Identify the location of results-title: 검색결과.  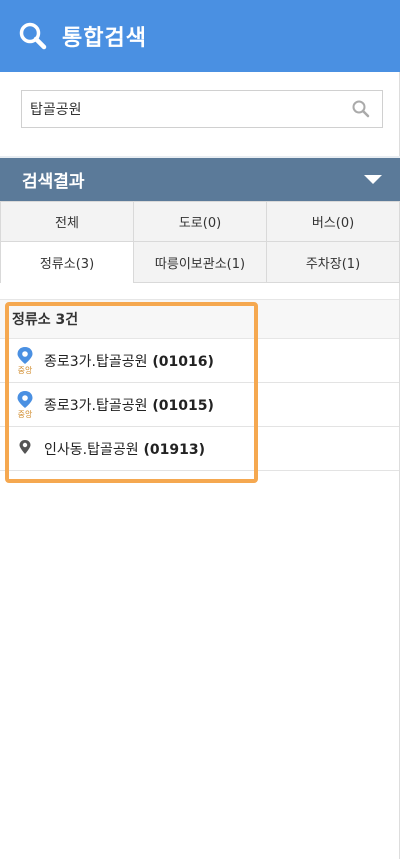
(53, 182).